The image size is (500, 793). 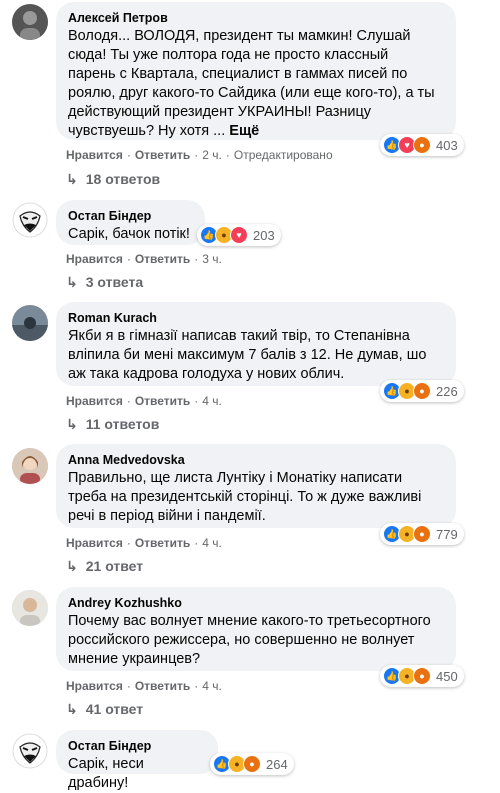 I want to click on comment-author: Алексей Петров, so click(x=256, y=18).